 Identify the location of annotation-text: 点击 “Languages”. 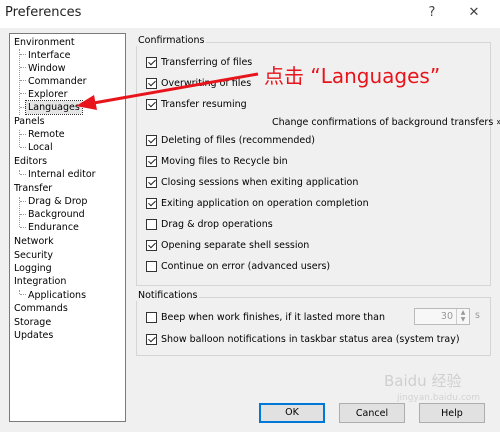
(352, 76).